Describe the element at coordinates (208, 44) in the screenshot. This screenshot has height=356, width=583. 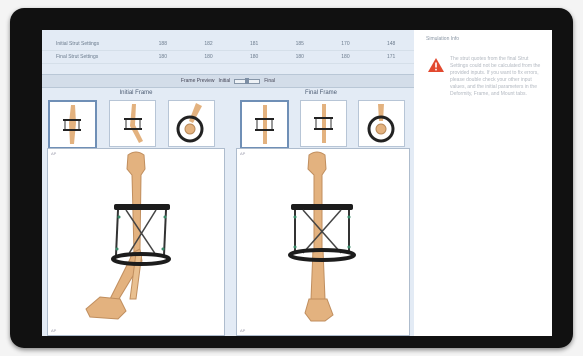
I see `table-cell: 182` at that location.